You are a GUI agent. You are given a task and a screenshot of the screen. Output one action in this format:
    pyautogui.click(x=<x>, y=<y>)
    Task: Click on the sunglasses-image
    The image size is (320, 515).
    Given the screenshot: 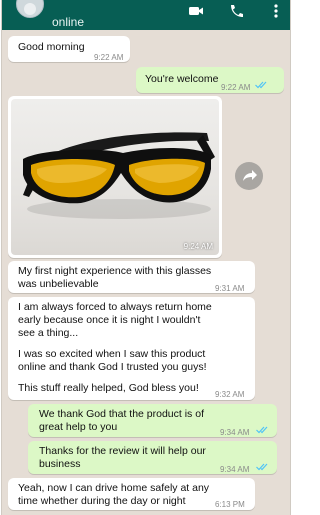 What is the action you would take?
    pyautogui.click(x=119, y=175)
    